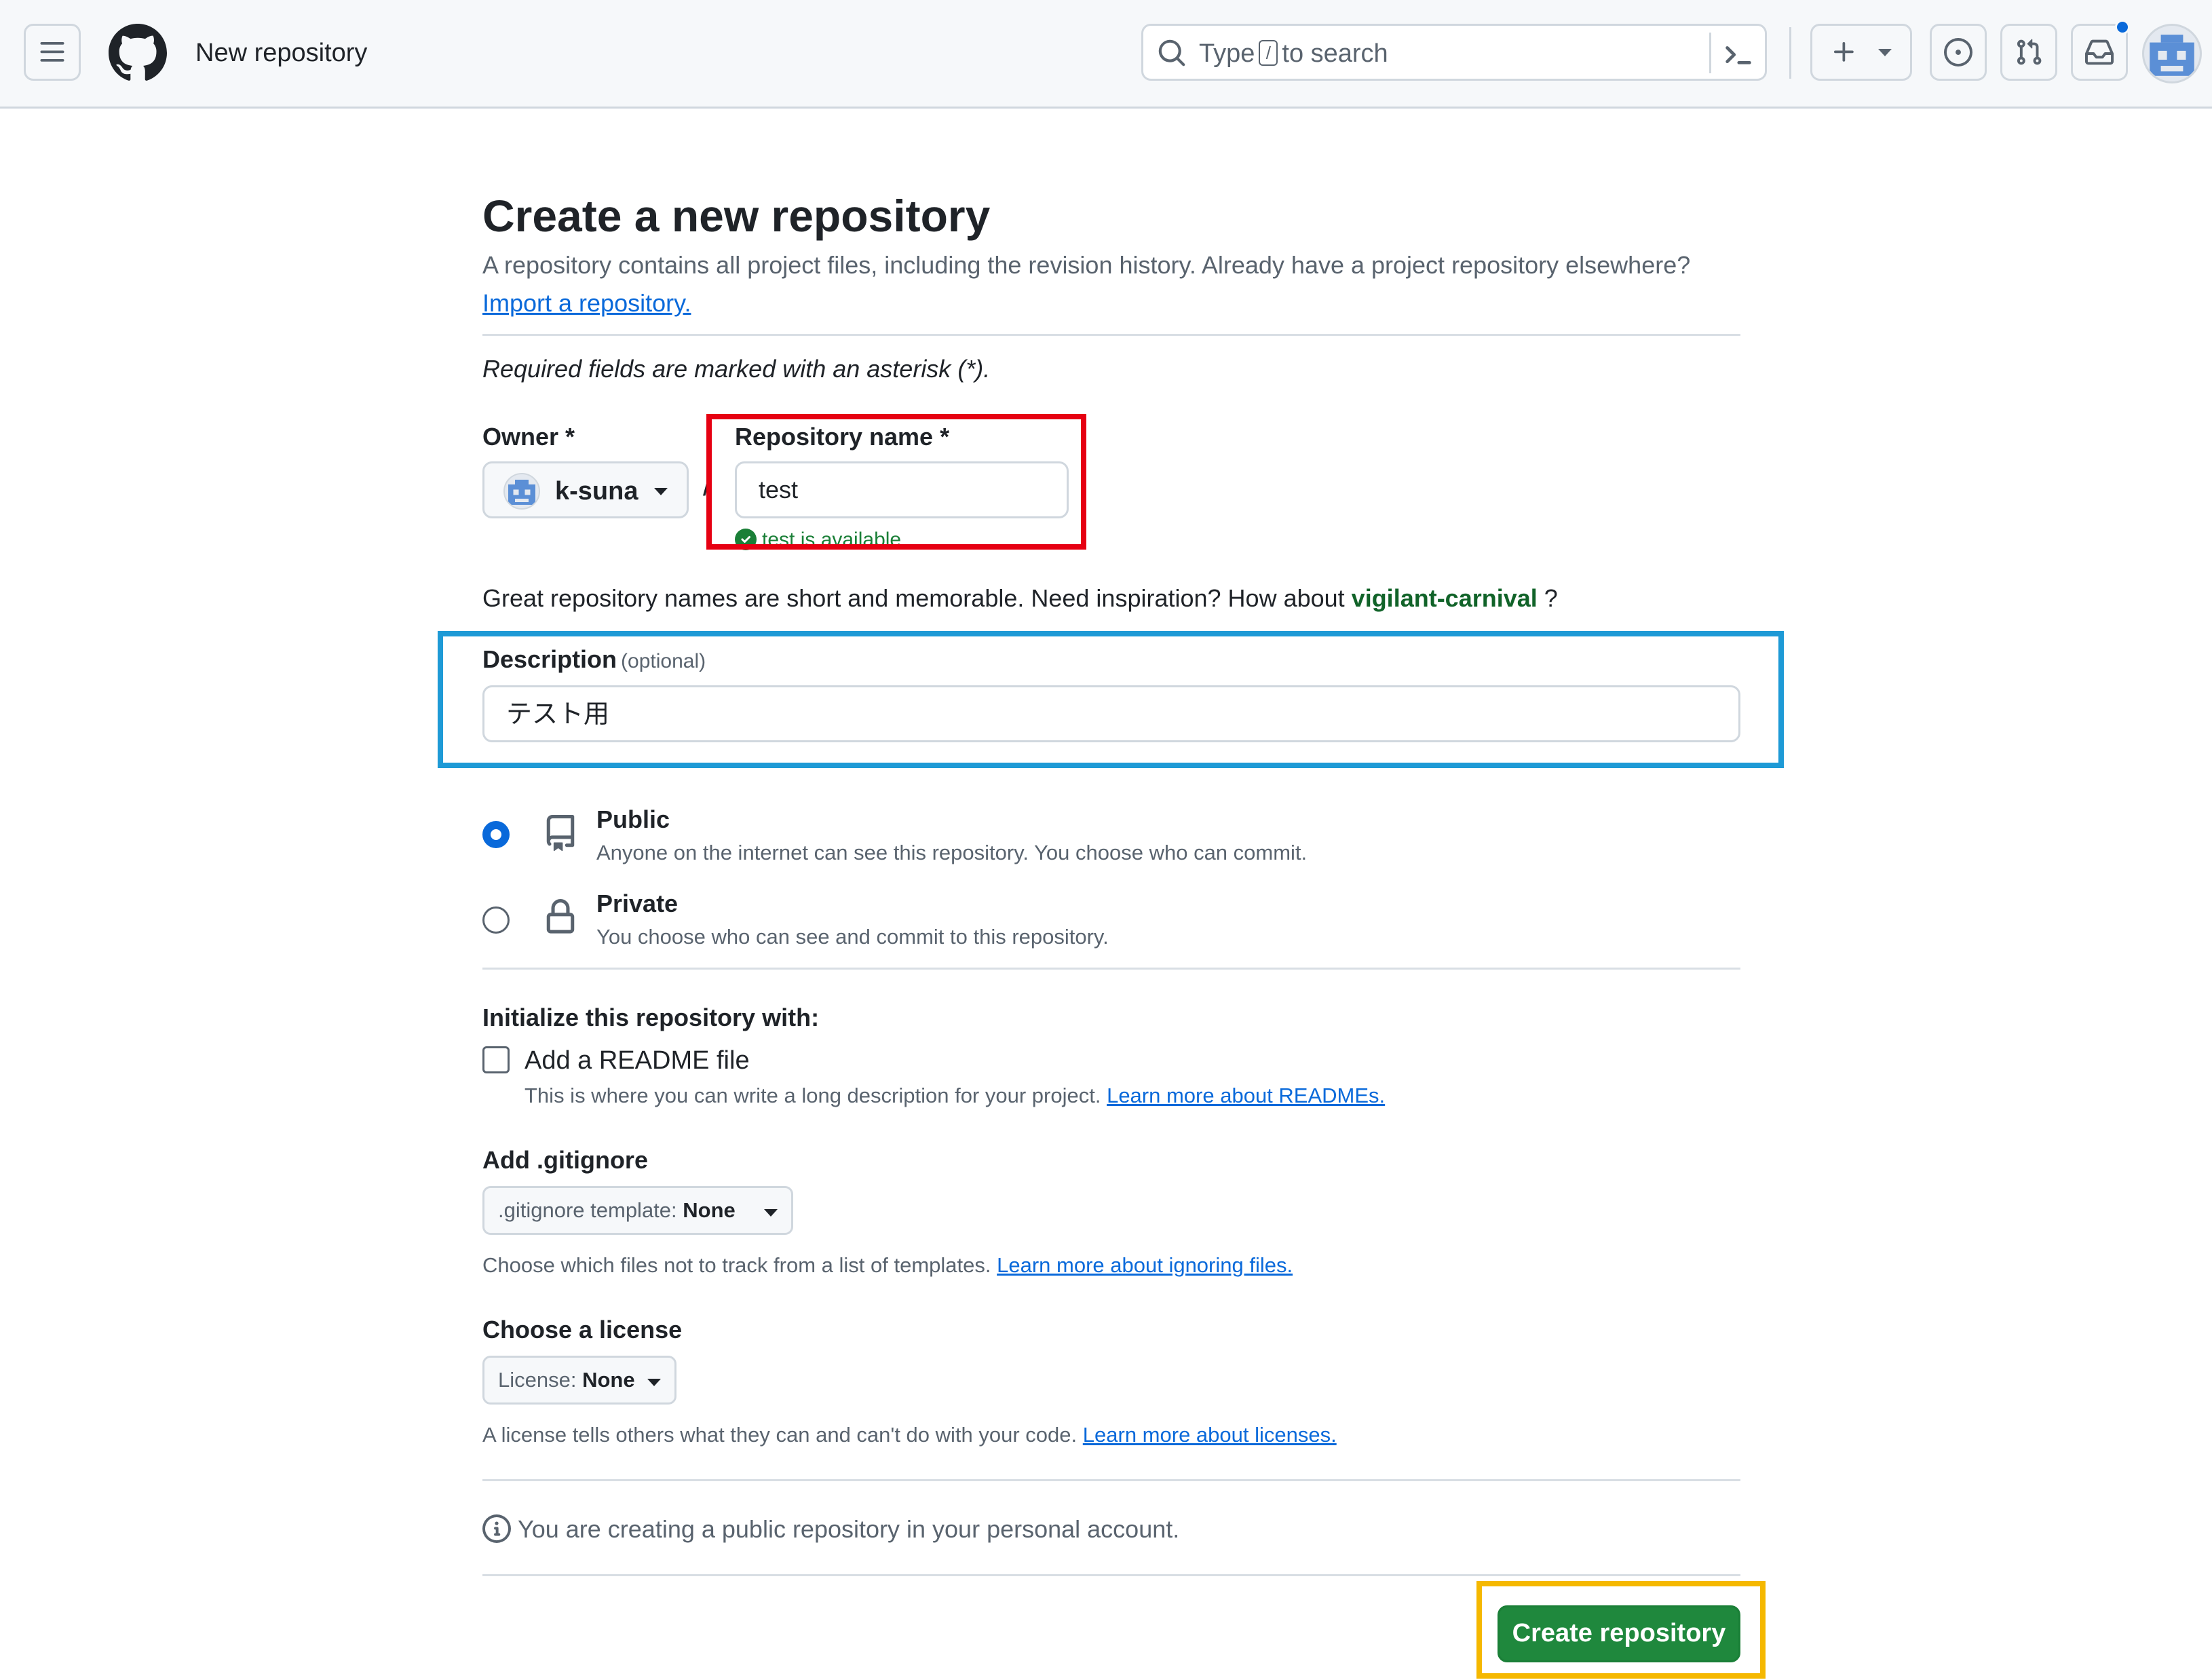  Describe the element at coordinates (2099, 52) in the screenshot. I see `inbox-icon` at that location.